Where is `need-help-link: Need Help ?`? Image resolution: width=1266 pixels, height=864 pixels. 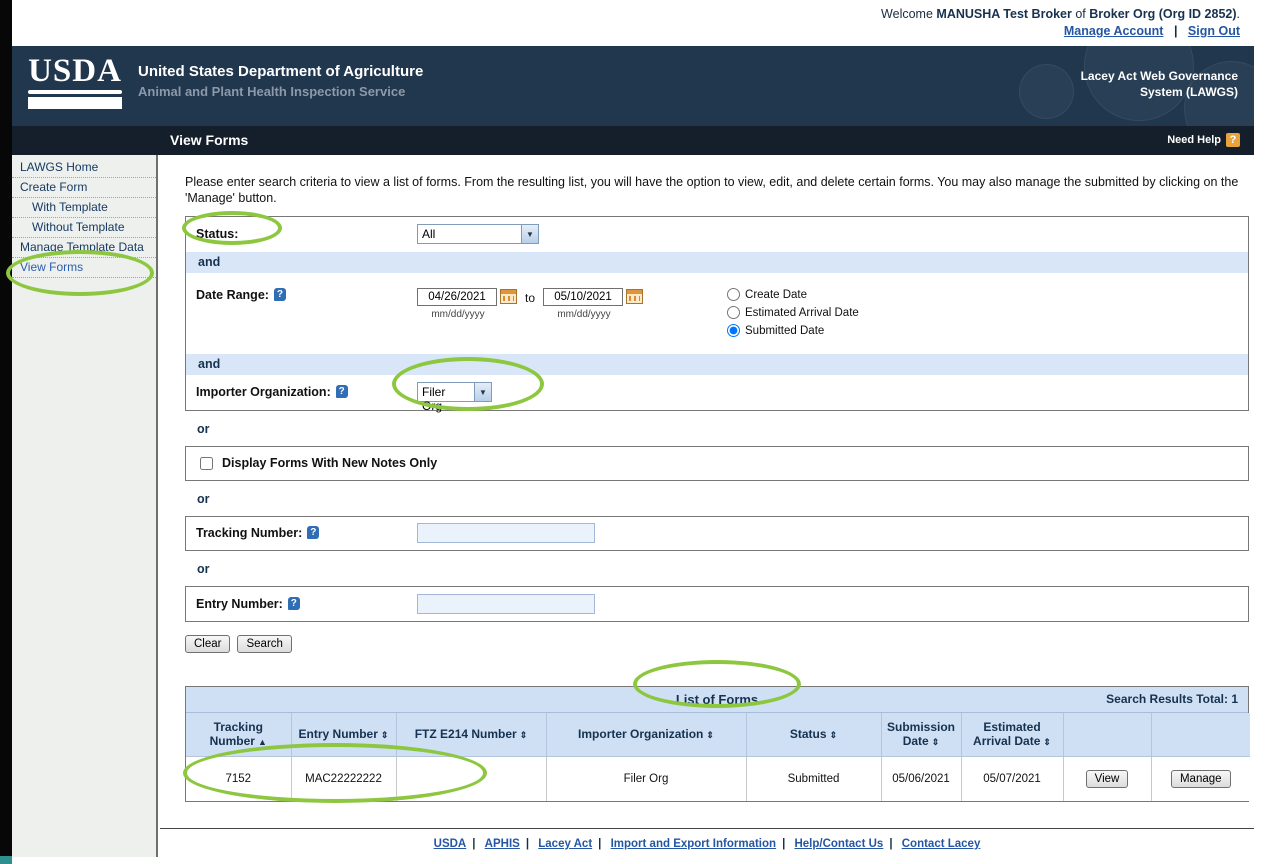 need-help-link: Need Help ? is located at coordinates (1203, 140).